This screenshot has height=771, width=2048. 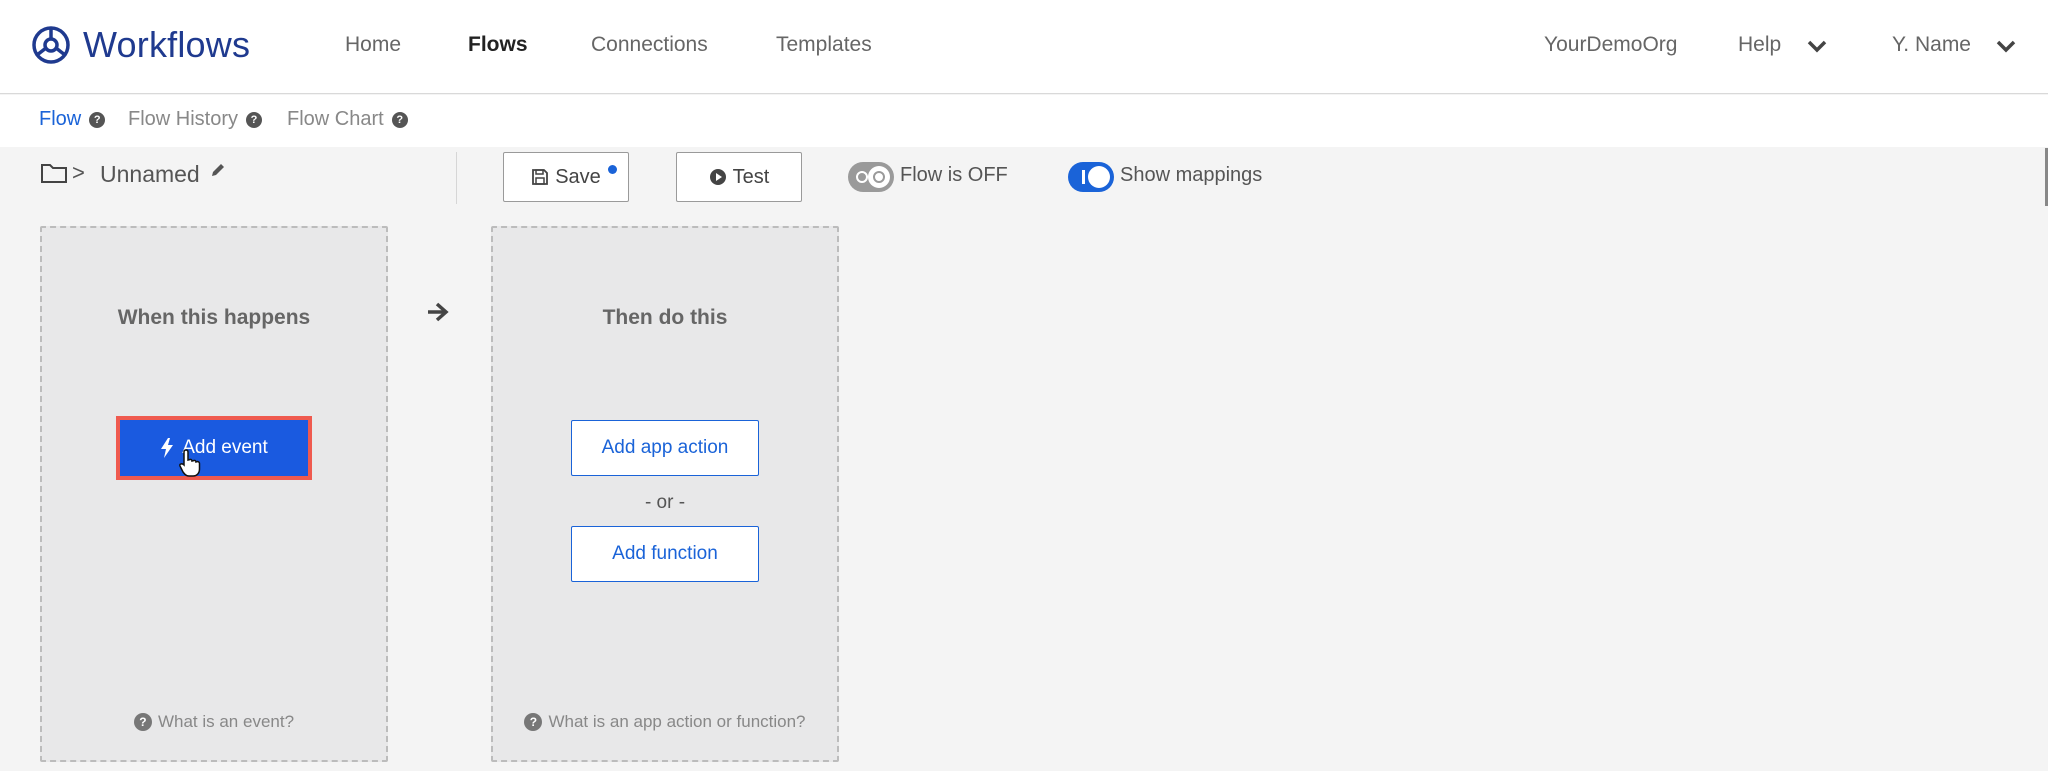 What do you see at coordinates (456, 178) in the screenshot?
I see `toolbar-divider` at bounding box center [456, 178].